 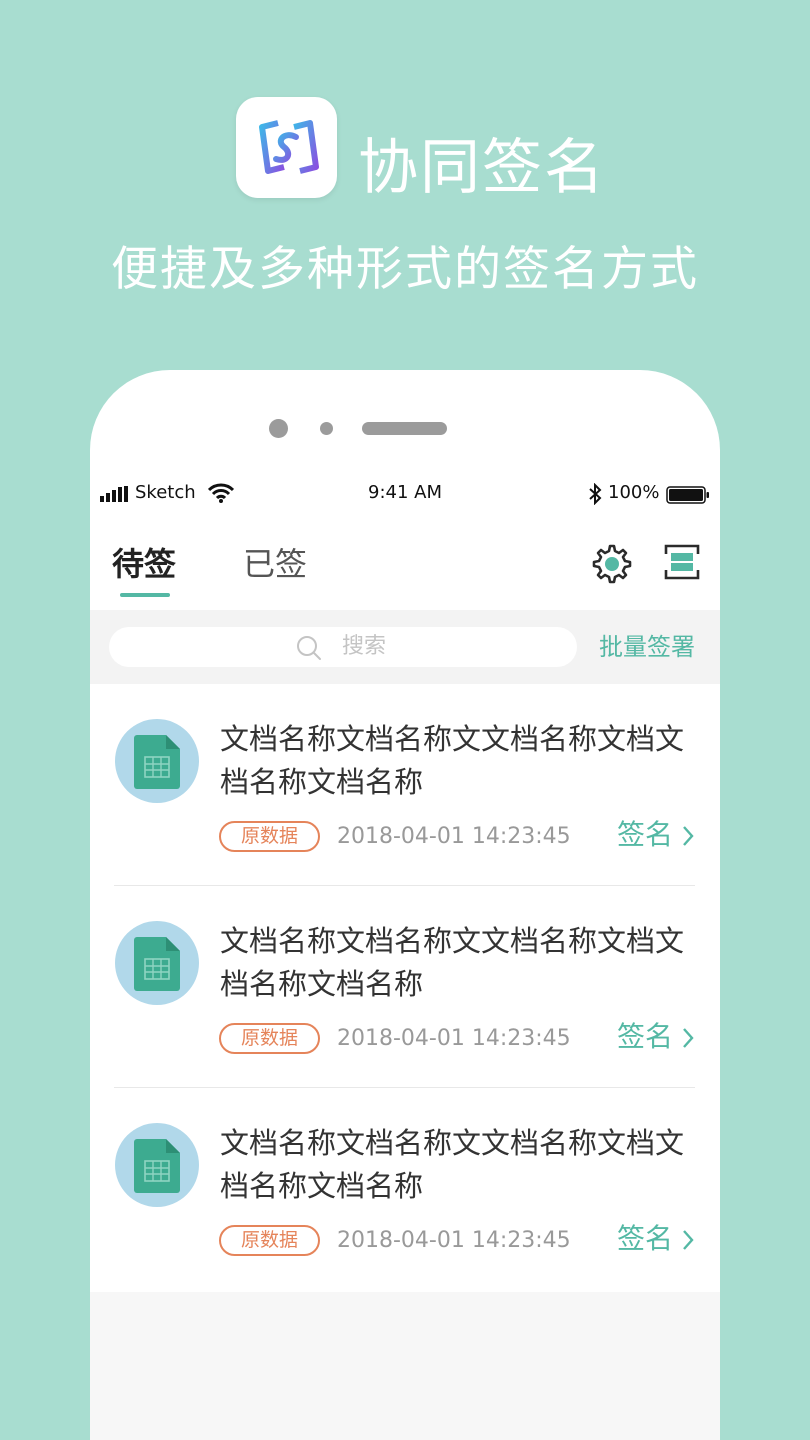 What do you see at coordinates (687, 495) in the screenshot?
I see `battery-icon` at bounding box center [687, 495].